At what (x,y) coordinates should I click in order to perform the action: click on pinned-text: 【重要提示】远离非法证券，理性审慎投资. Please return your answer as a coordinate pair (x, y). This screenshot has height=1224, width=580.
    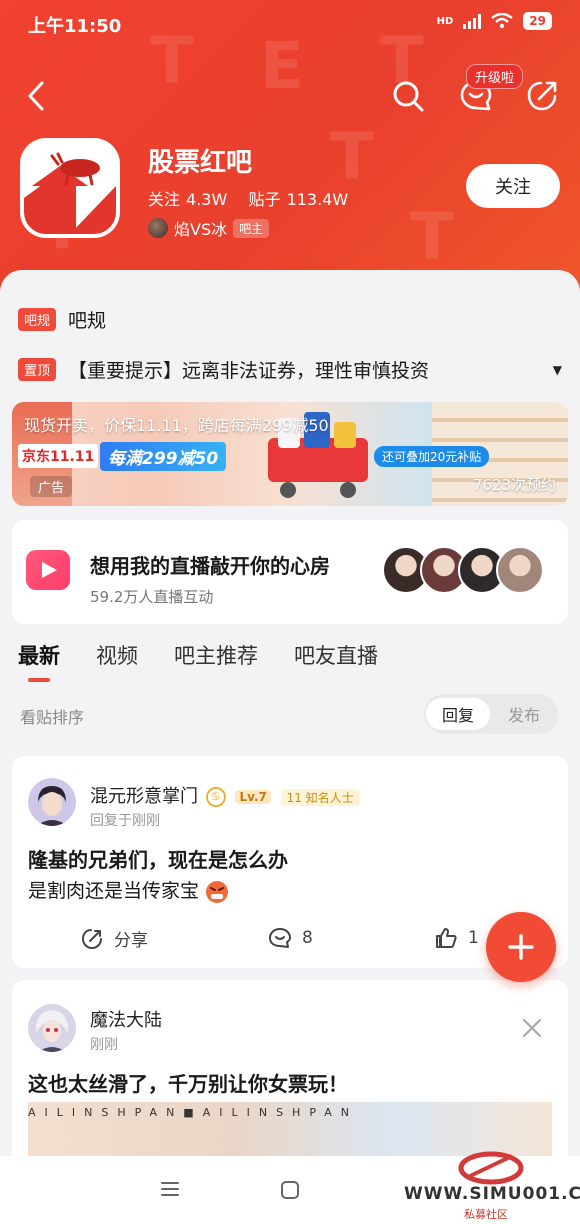
    Looking at the image, I should click on (249, 371).